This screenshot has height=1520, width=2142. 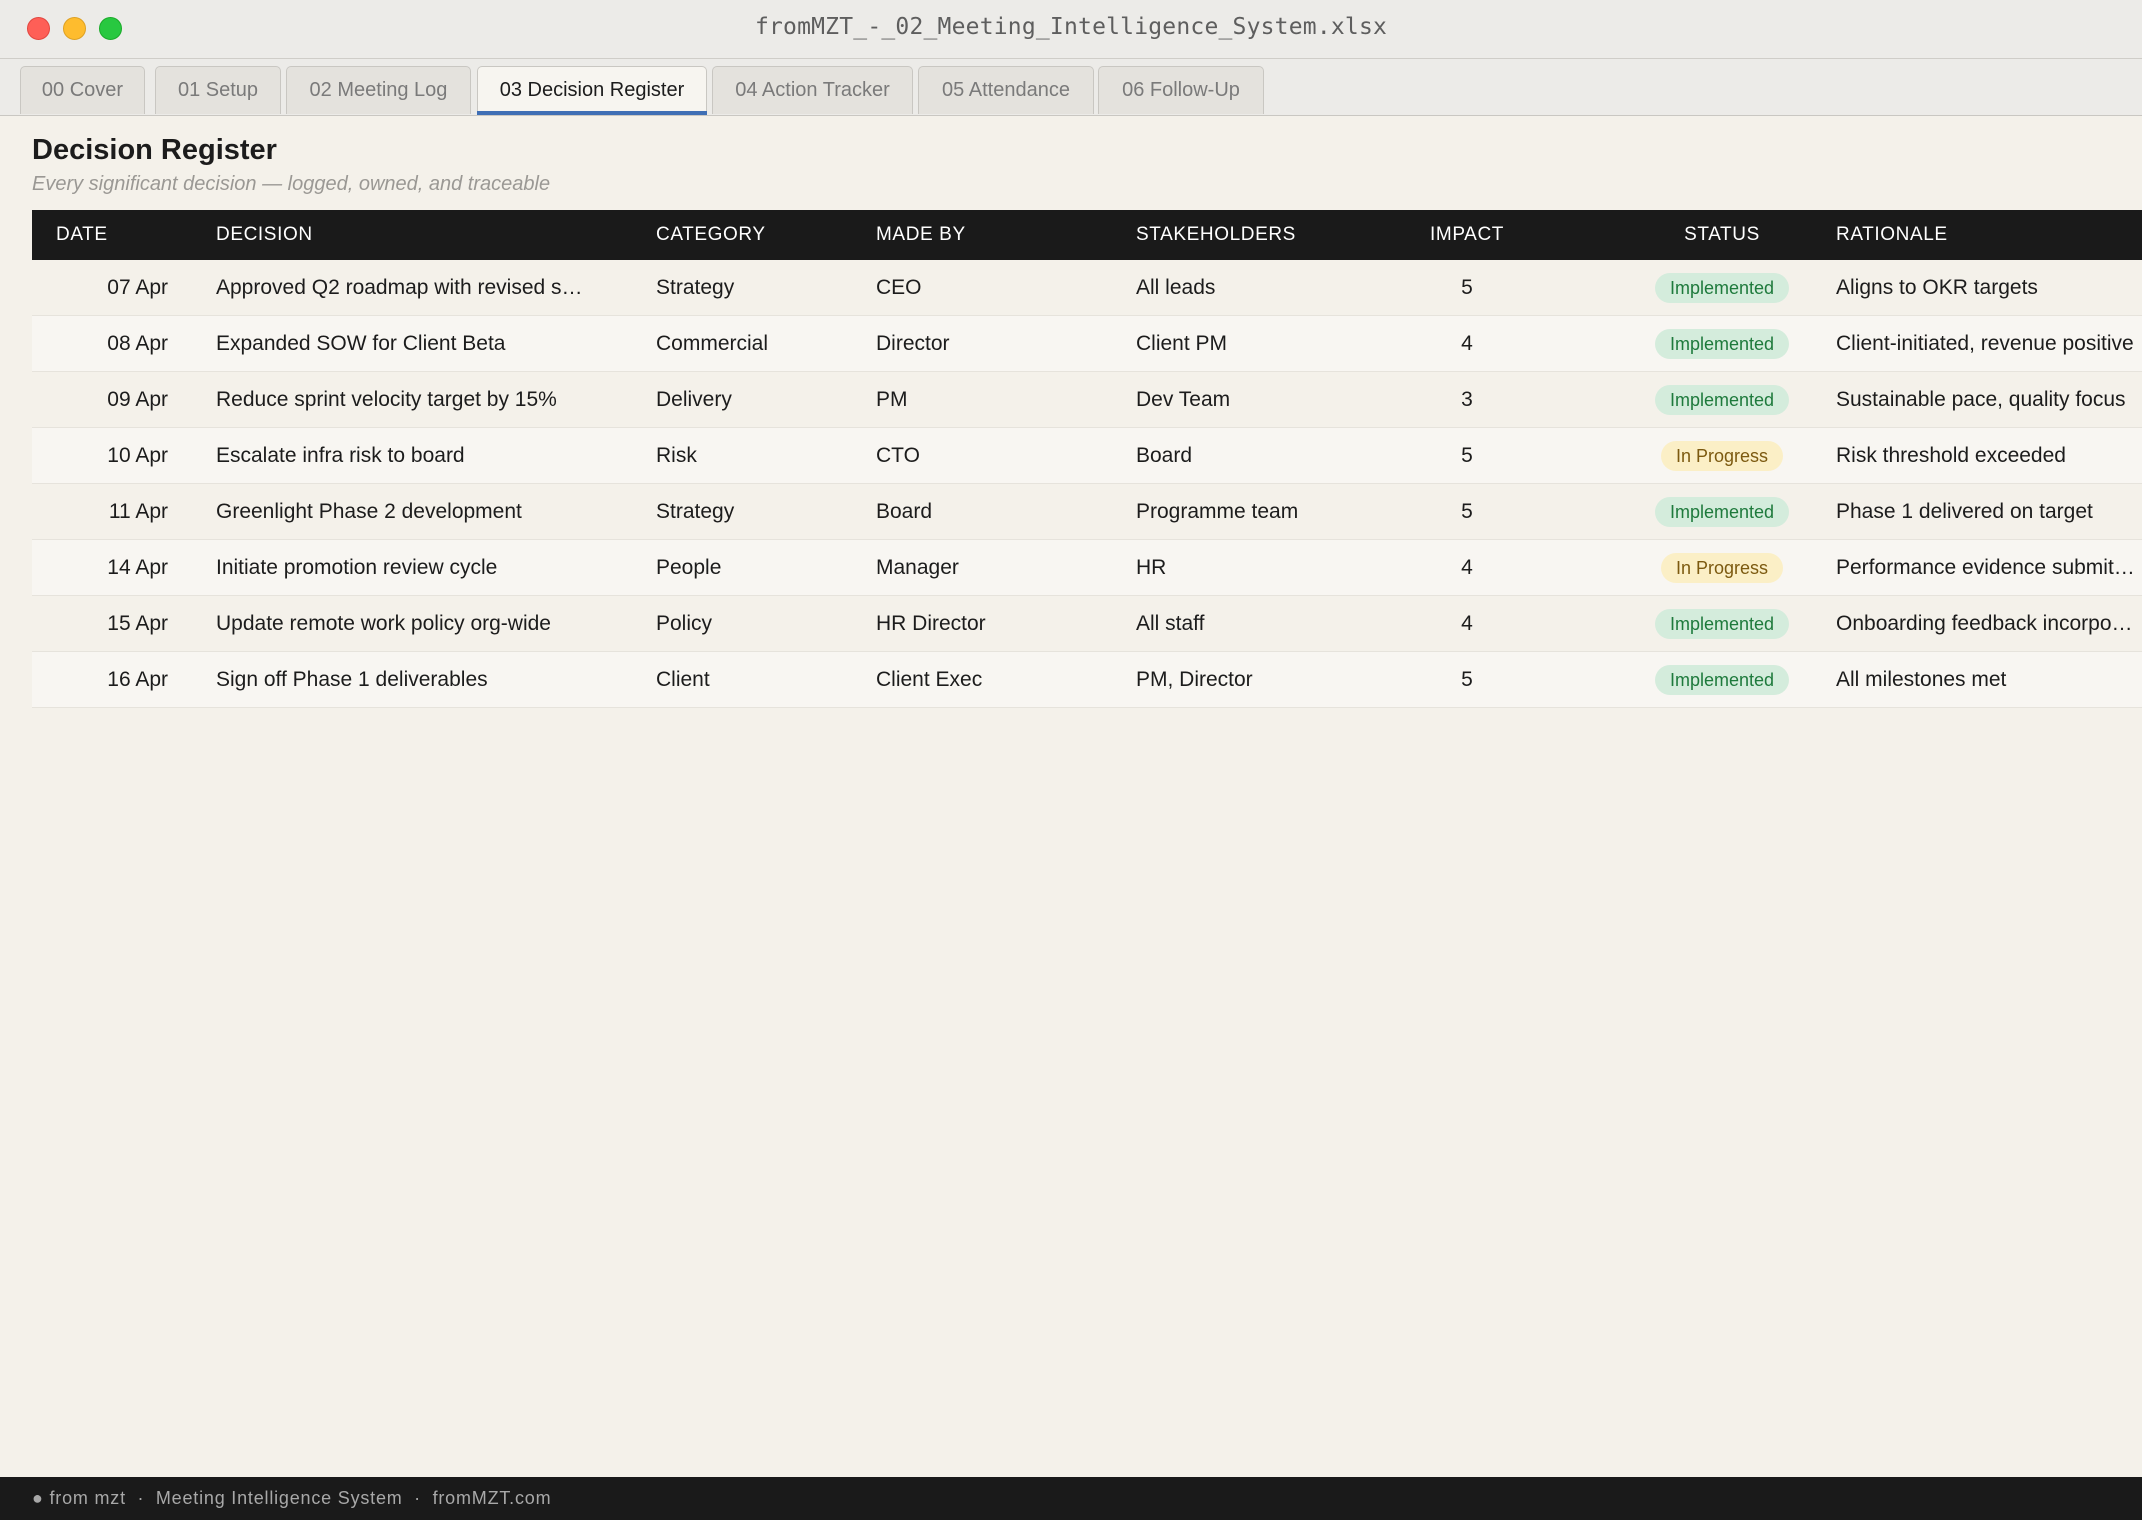 What do you see at coordinates (592, 90) in the screenshot?
I see `tab-03-decision-register: 03 Decision Register` at bounding box center [592, 90].